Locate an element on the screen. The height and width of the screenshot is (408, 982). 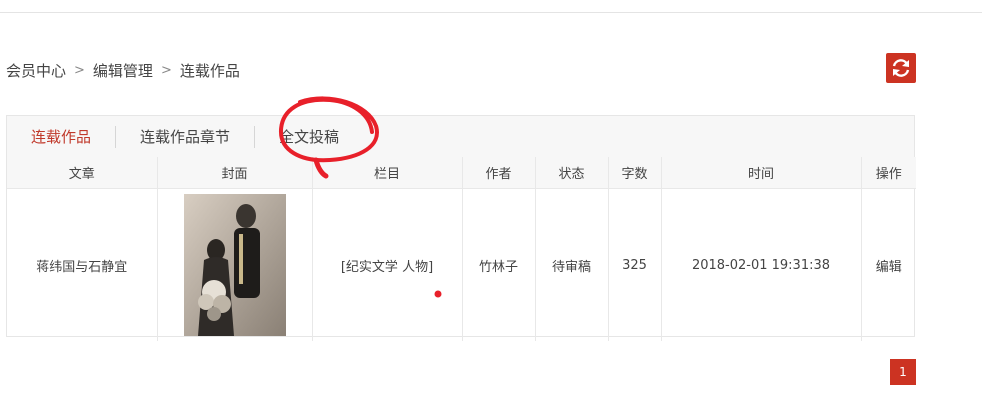
tab-bar: 连载作品 连载作品章节 全文投稿 is located at coordinates (460, 137).